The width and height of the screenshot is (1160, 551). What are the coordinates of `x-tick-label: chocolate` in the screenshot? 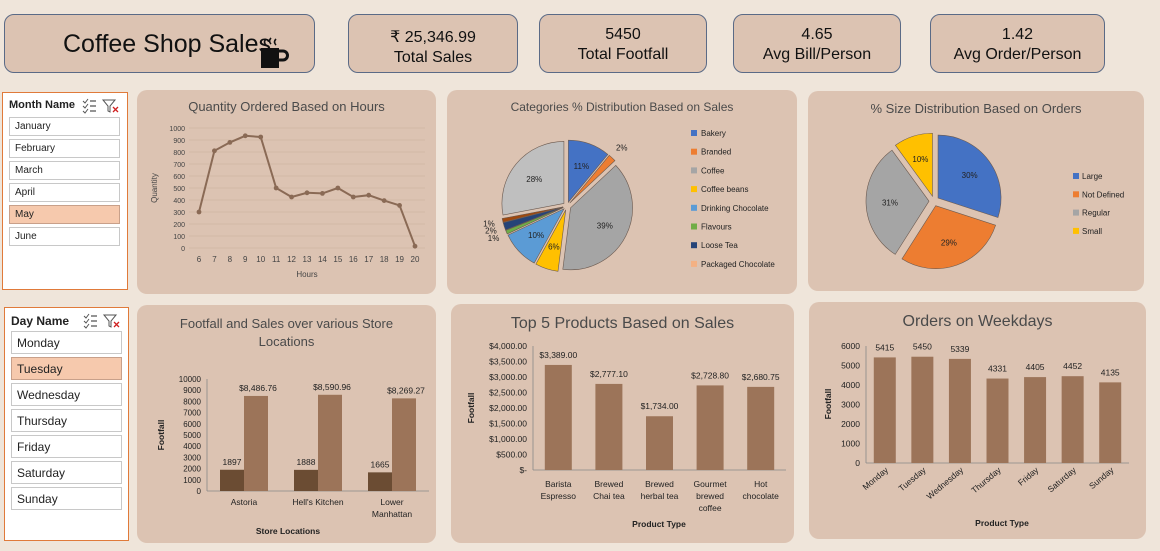 It's located at (761, 496).